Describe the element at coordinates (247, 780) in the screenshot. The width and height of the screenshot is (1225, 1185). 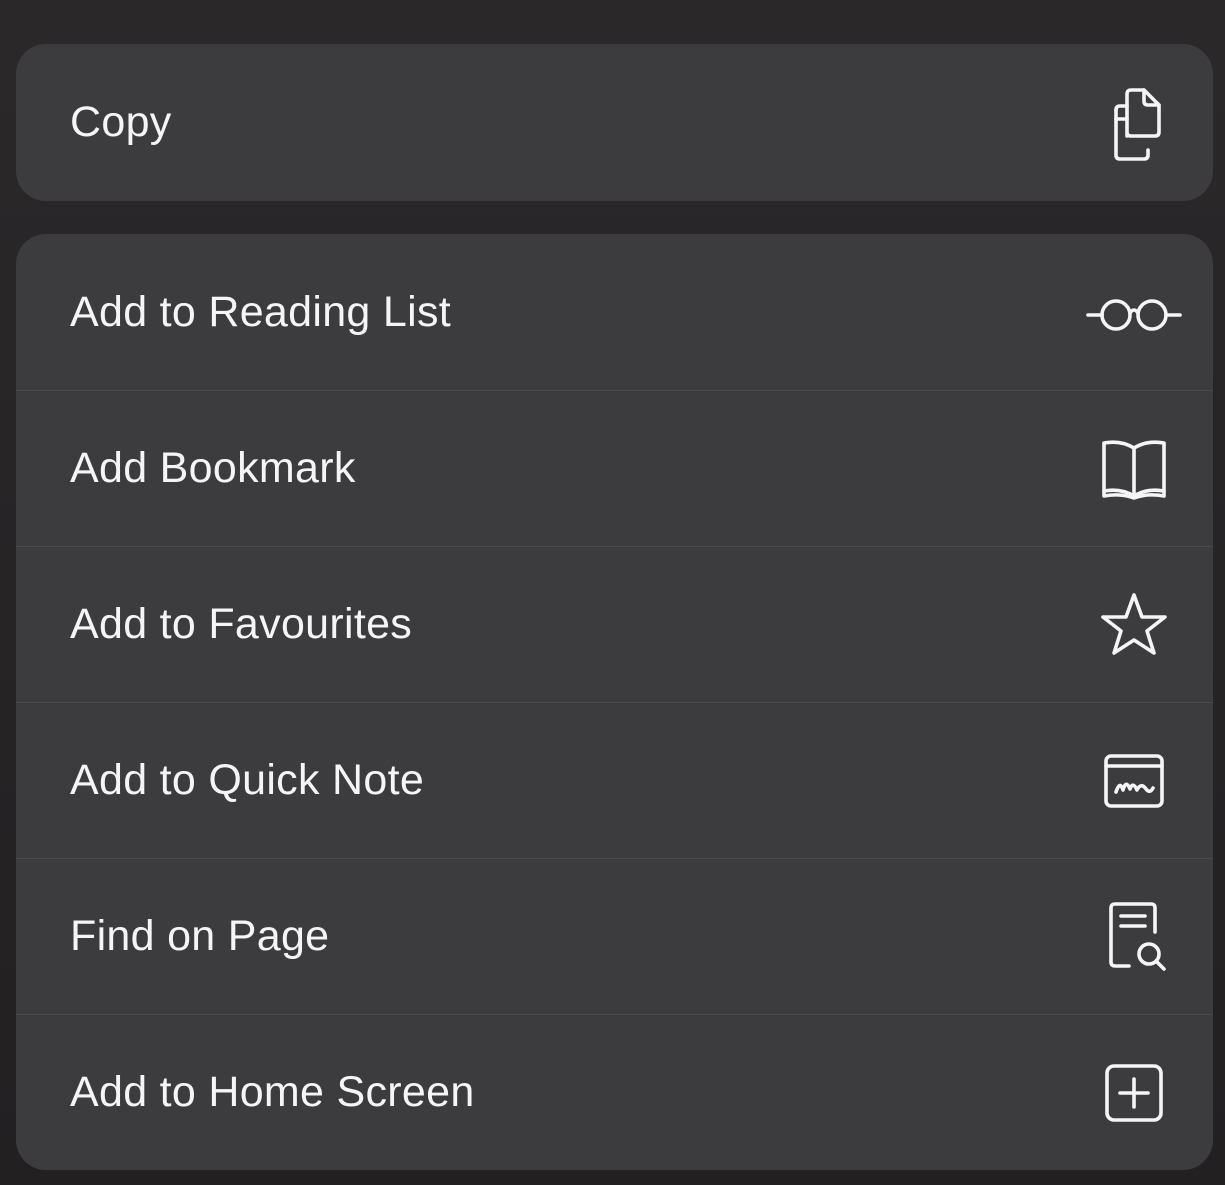
I see `add-to-quick-note-label: Add to Quick Note` at that location.